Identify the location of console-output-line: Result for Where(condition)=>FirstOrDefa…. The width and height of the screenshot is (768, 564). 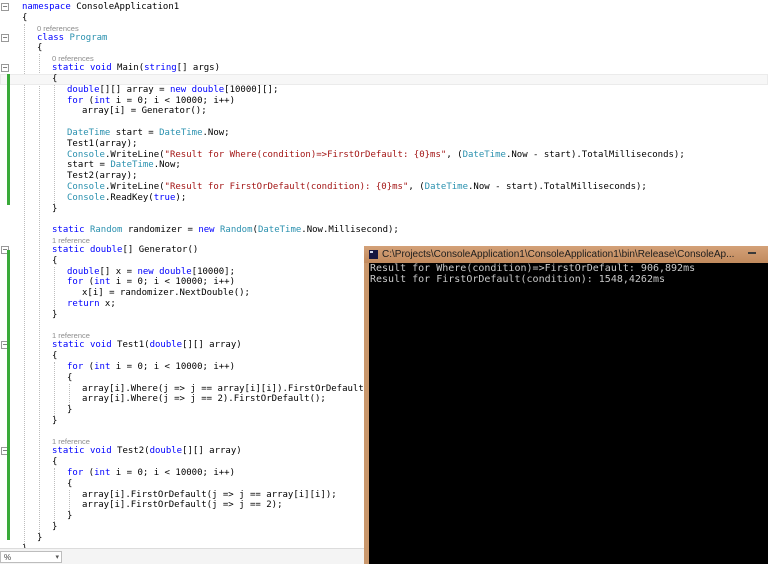
(533, 268).